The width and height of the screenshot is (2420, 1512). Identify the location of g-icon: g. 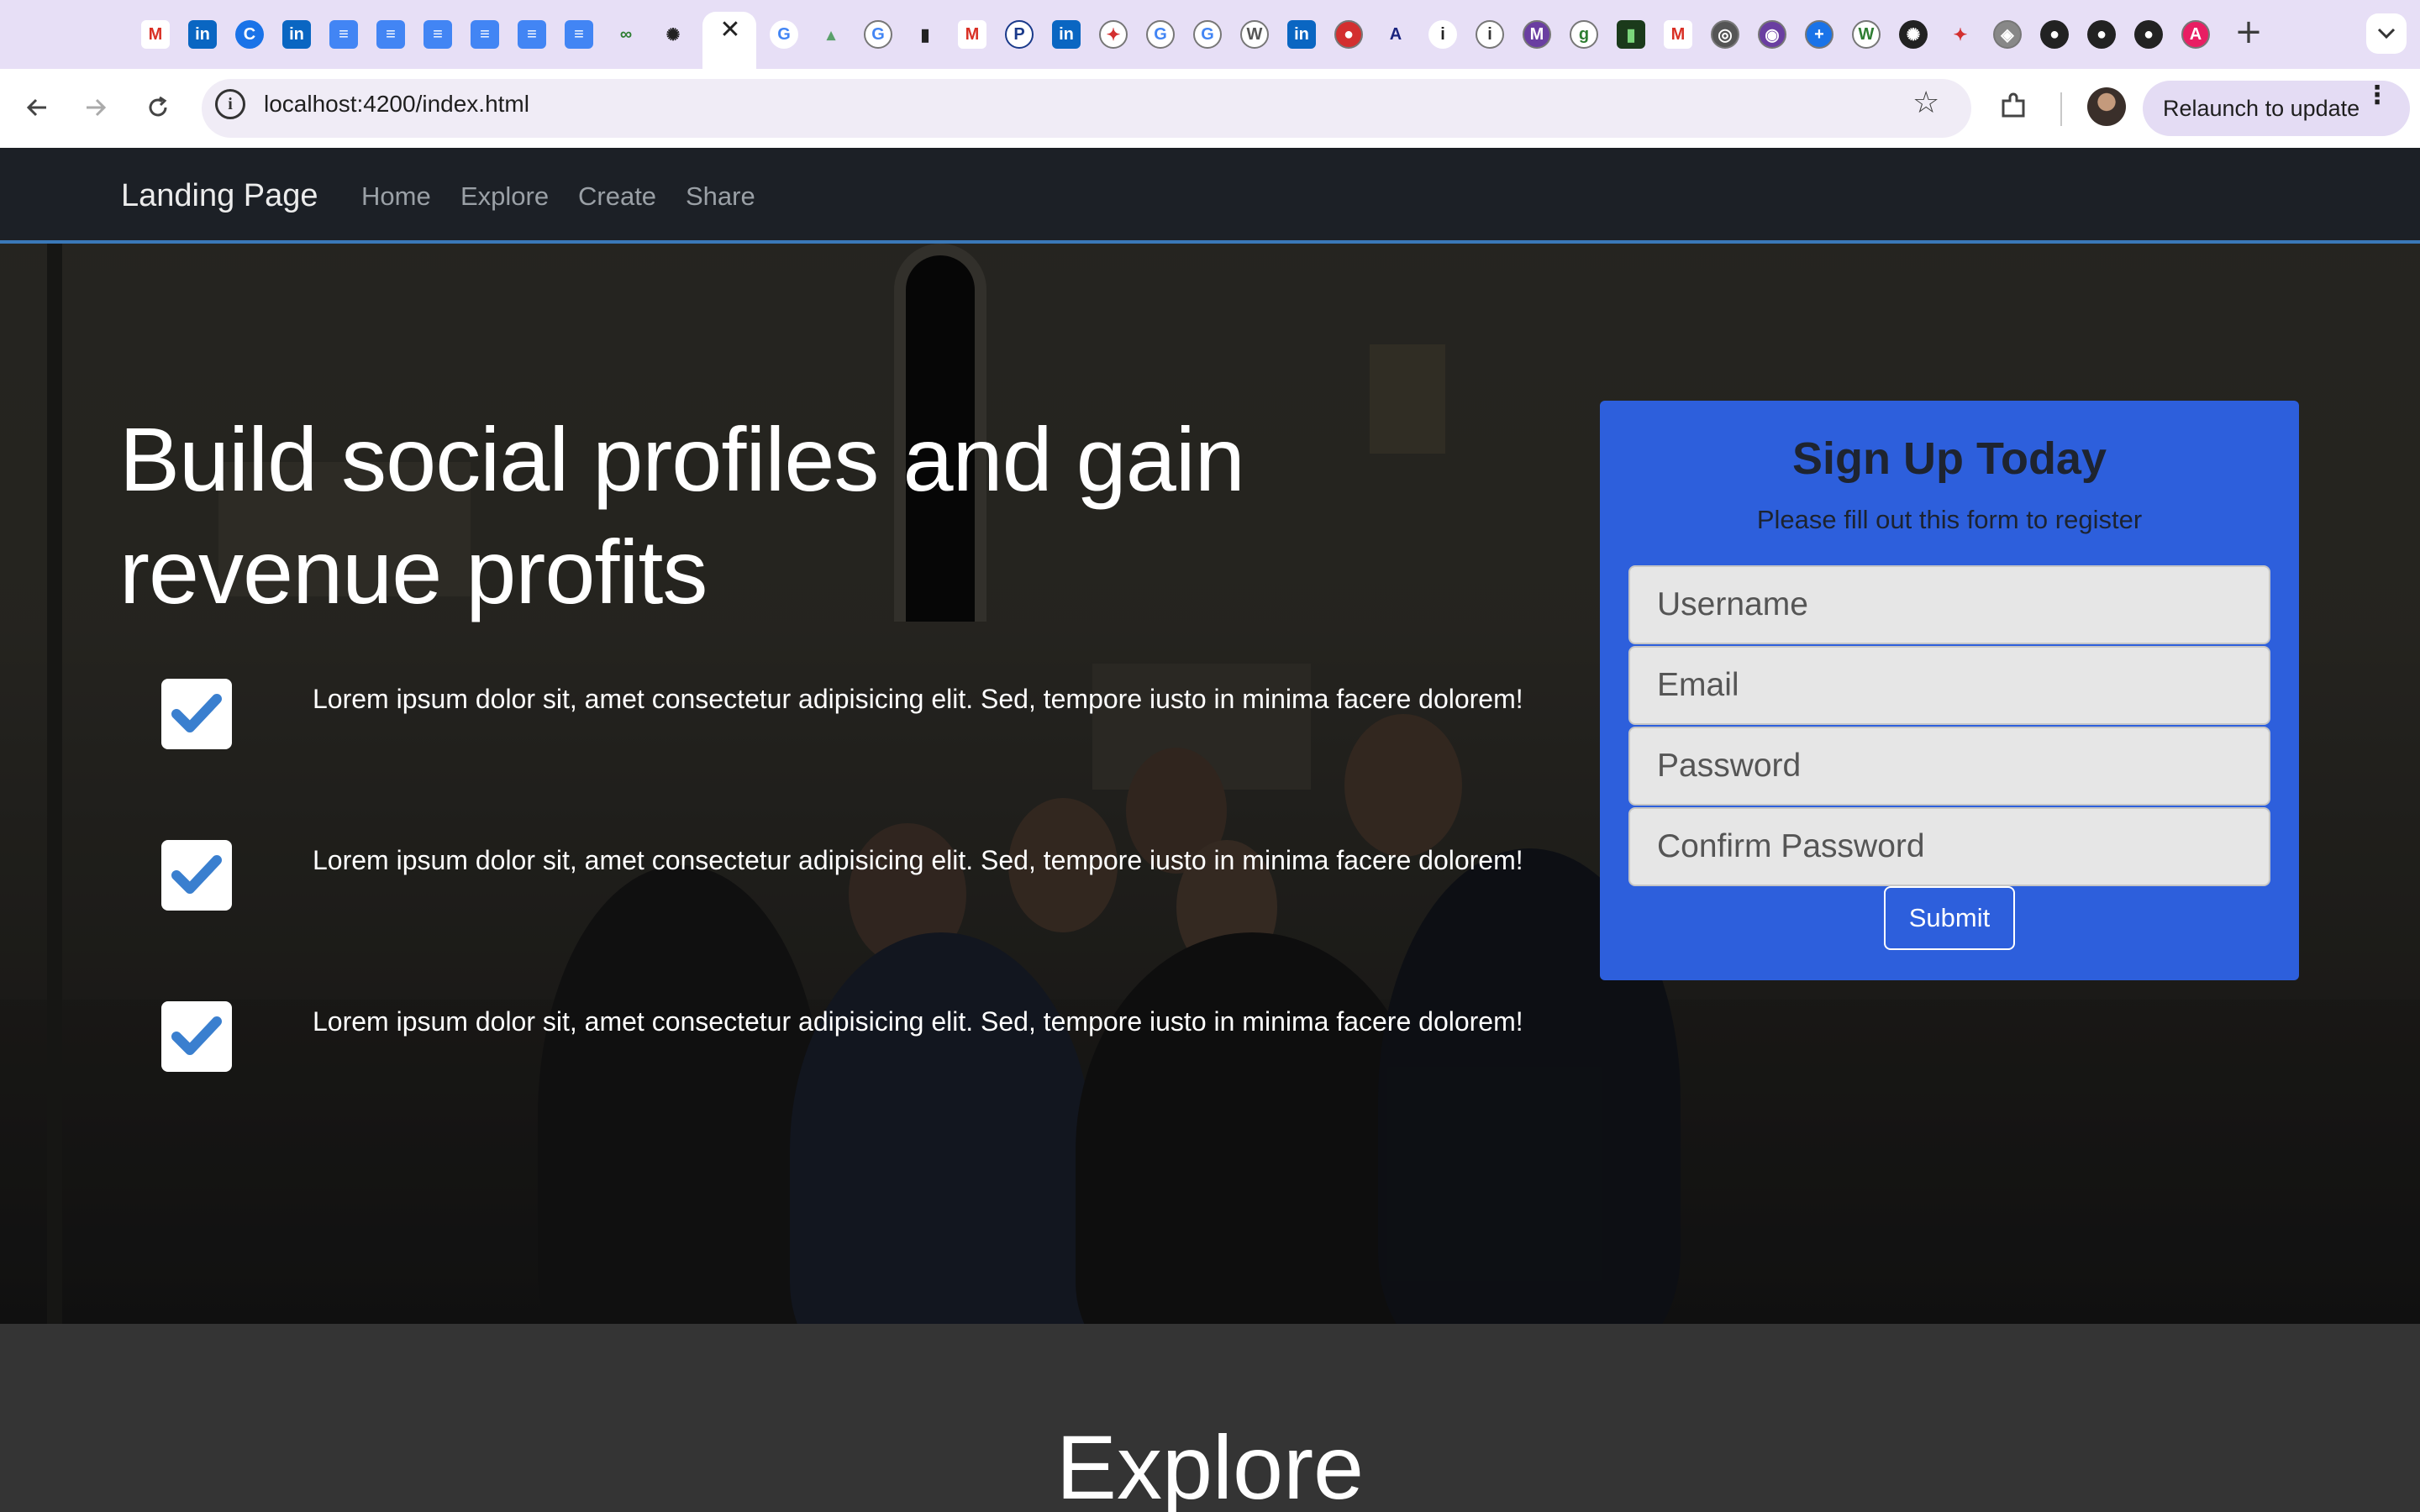
(1584, 34).